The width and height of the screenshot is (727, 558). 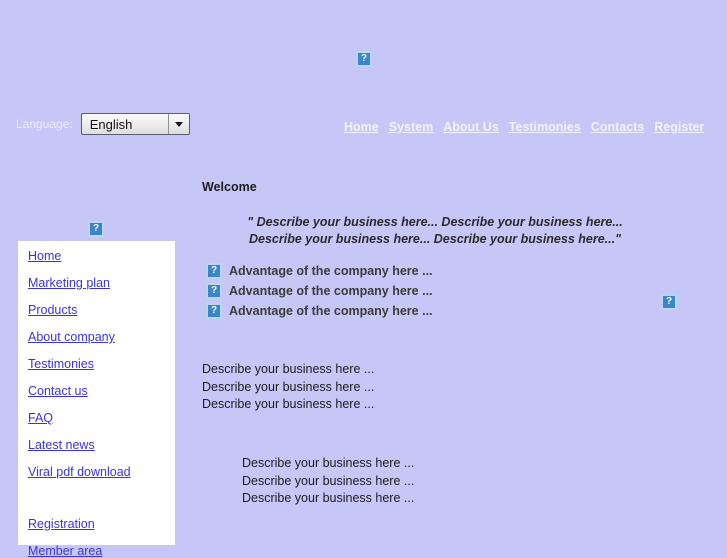 What do you see at coordinates (101, 364) in the screenshot?
I see `sidebar-item-testimonies: Testimonies` at bounding box center [101, 364].